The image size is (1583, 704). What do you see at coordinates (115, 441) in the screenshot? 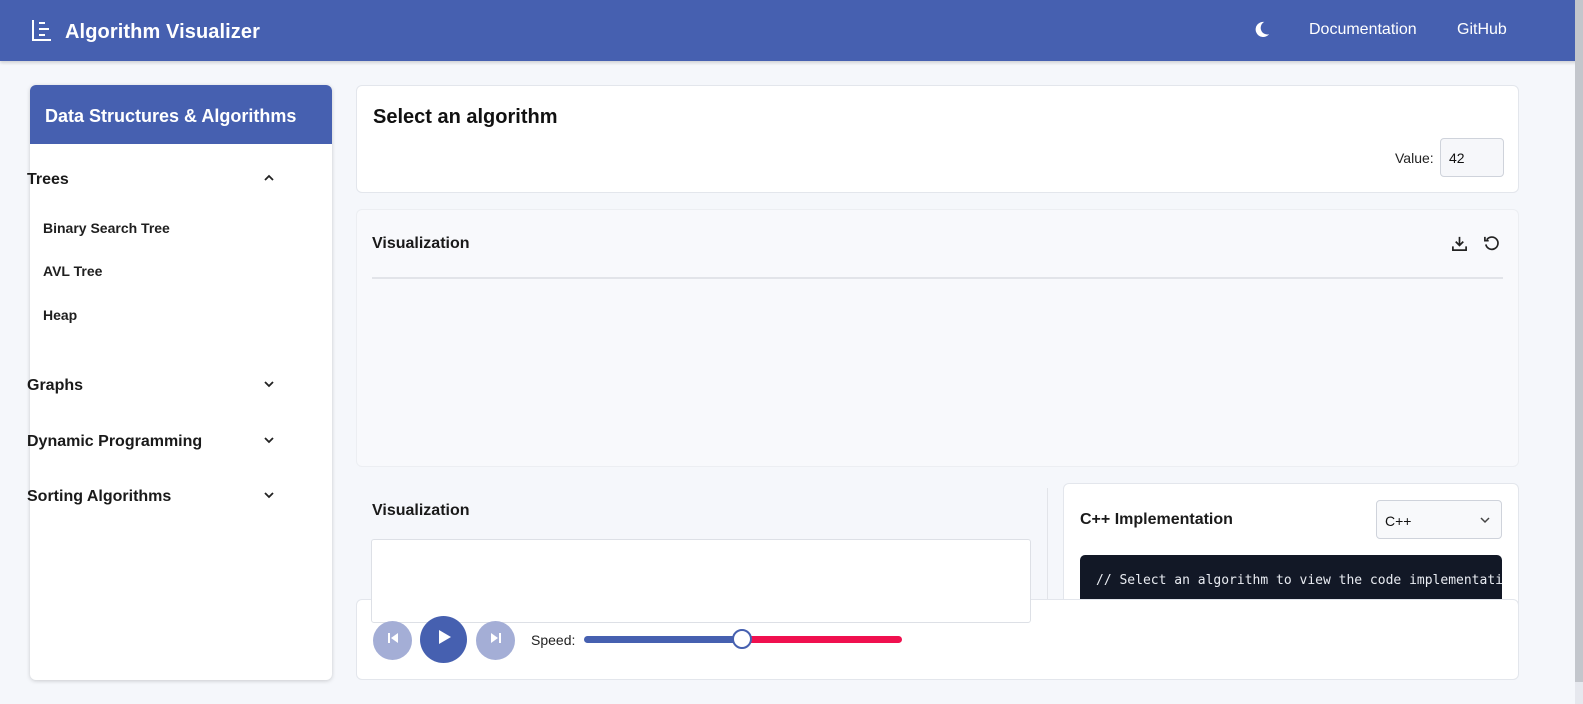
I see `section-label: Dynamic Programming` at bounding box center [115, 441].